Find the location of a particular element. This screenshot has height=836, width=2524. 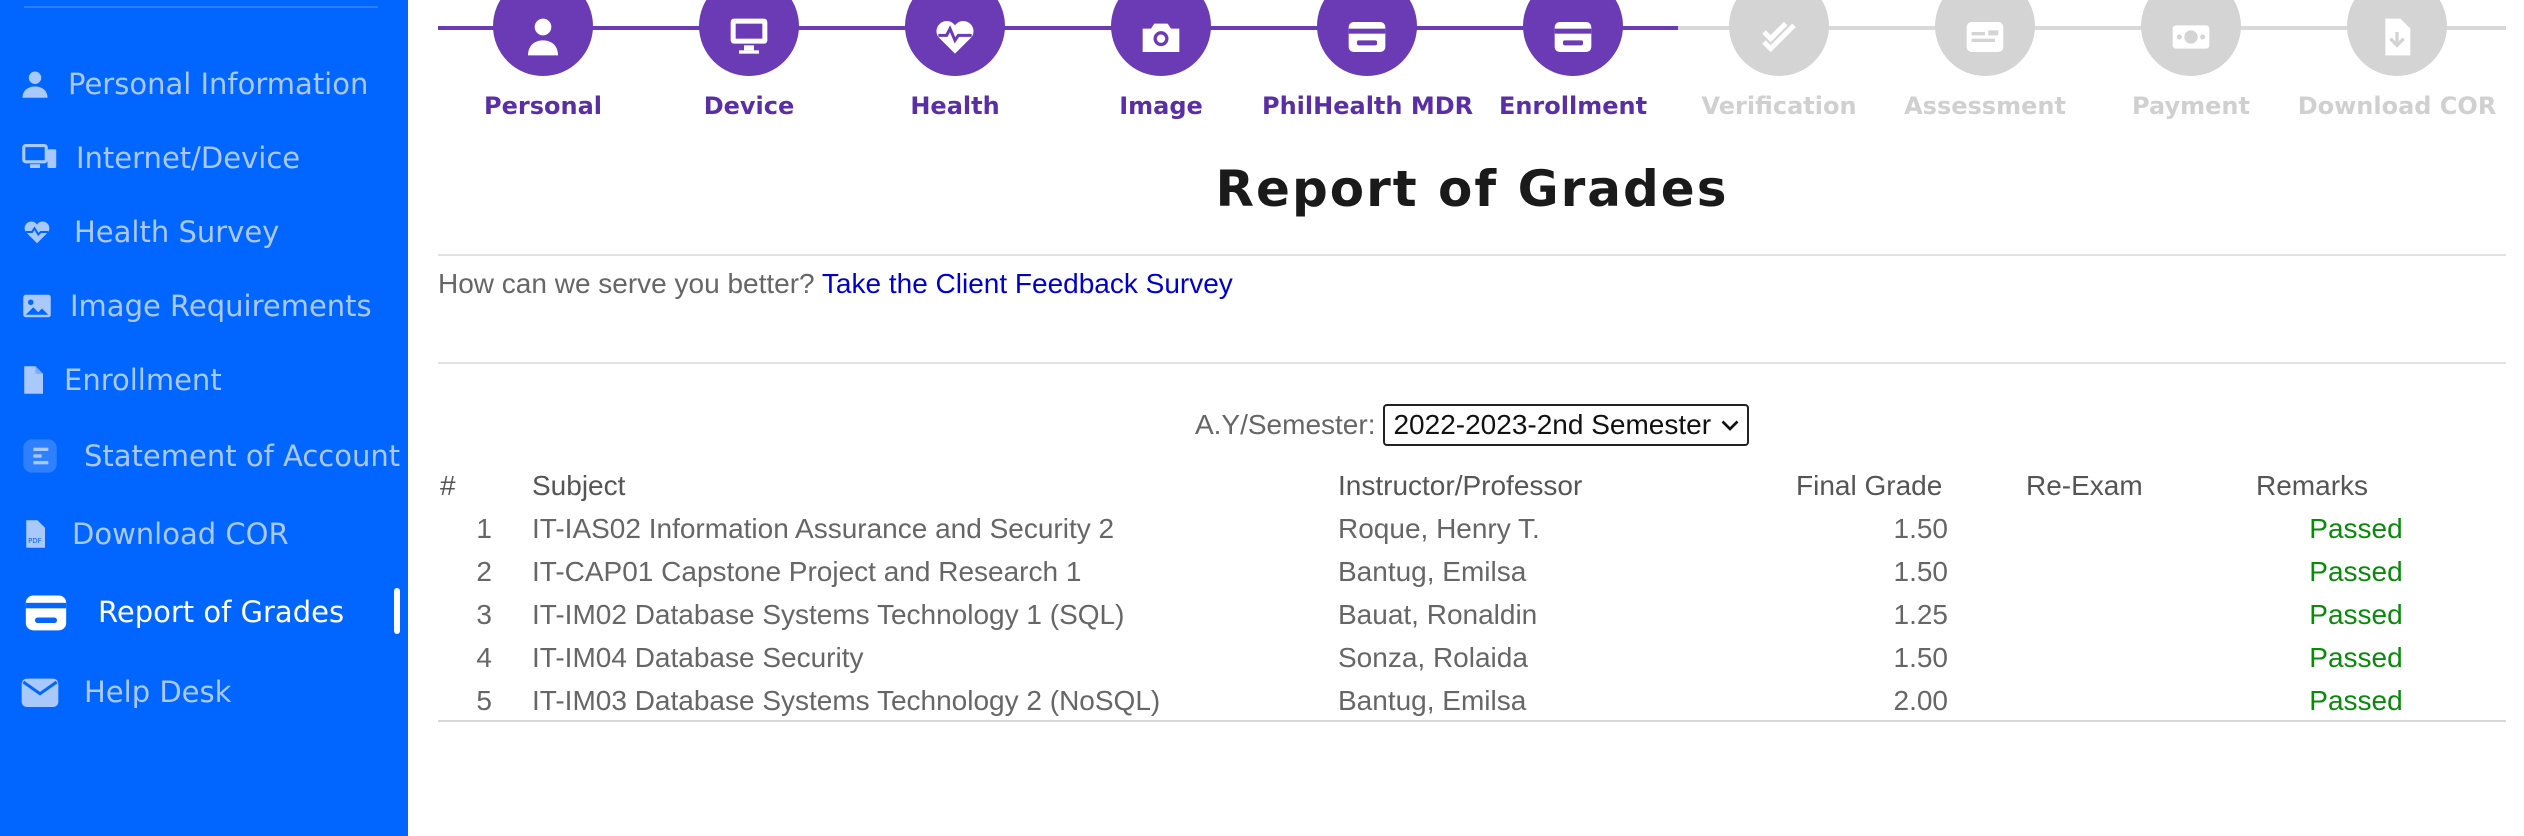

step-label: Device is located at coordinates (749, 106).